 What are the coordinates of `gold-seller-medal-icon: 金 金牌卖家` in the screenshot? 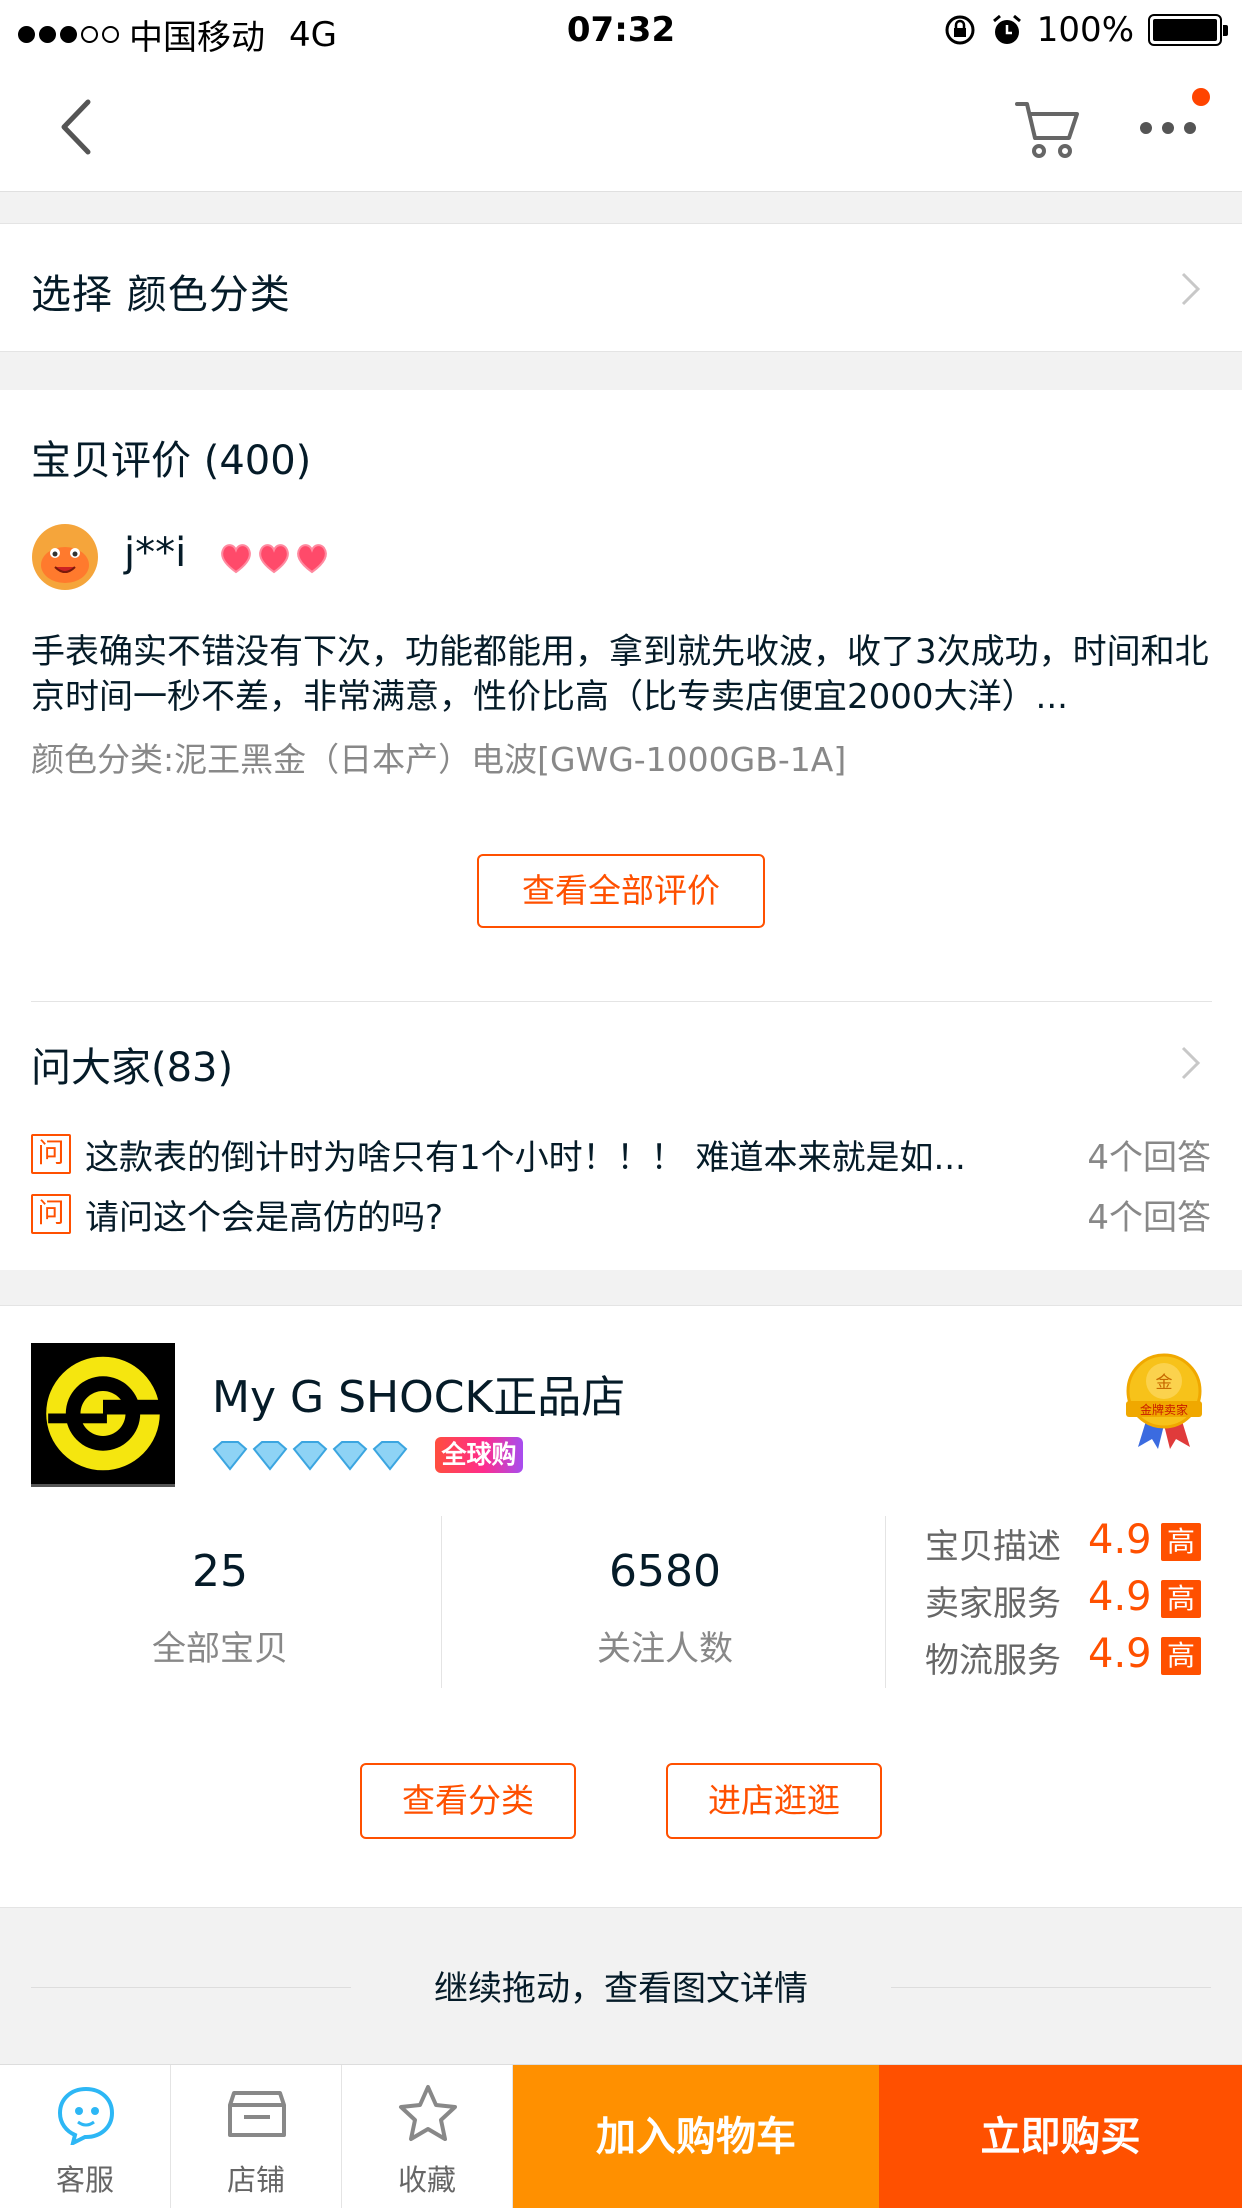 It's located at (1164, 1401).